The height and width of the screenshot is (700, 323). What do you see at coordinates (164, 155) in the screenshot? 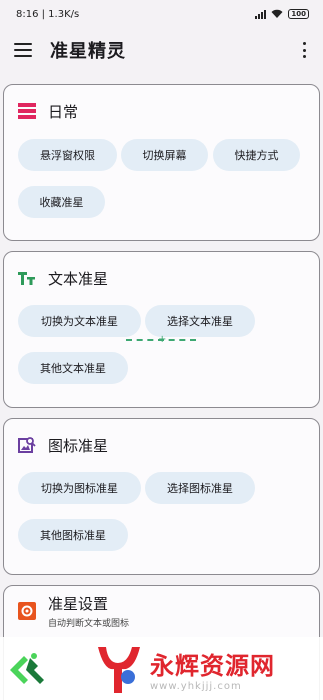
I see `switch-screen-button: 切换屏幕` at bounding box center [164, 155].